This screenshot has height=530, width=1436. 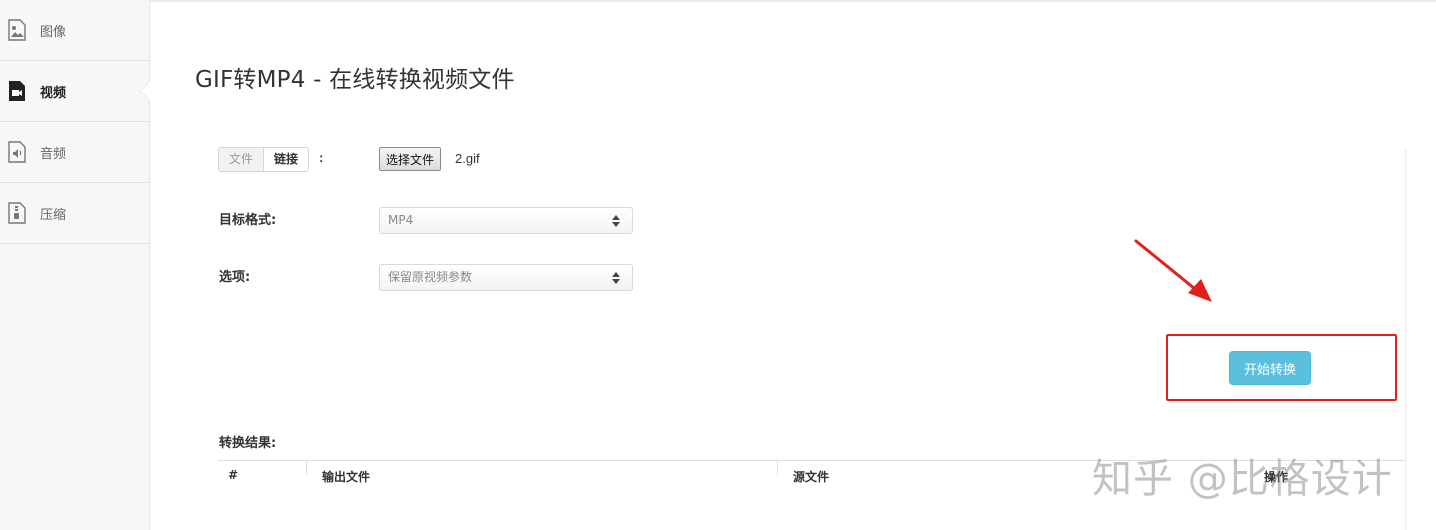 What do you see at coordinates (1405, 339) in the screenshot?
I see `content-right-border` at bounding box center [1405, 339].